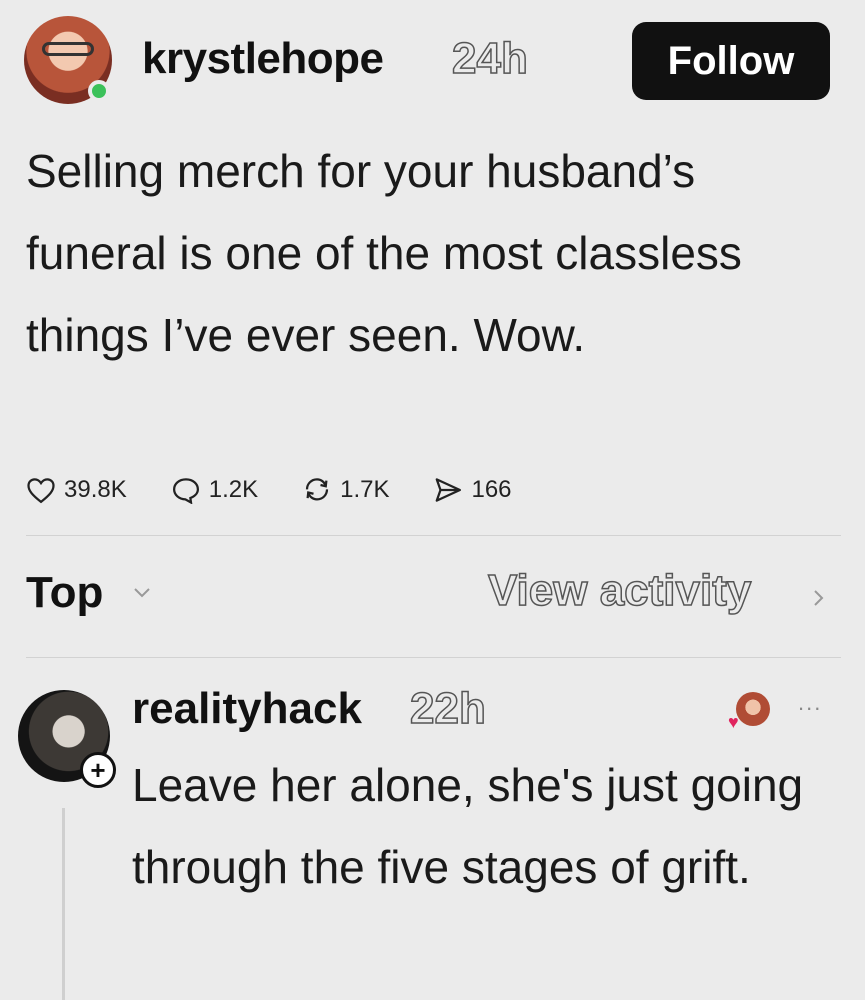 The image size is (865, 1000). What do you see at coordinates (263, 59) in the screenshot?
I see `post-username: krystlehope` at bounding box center [263, 59].